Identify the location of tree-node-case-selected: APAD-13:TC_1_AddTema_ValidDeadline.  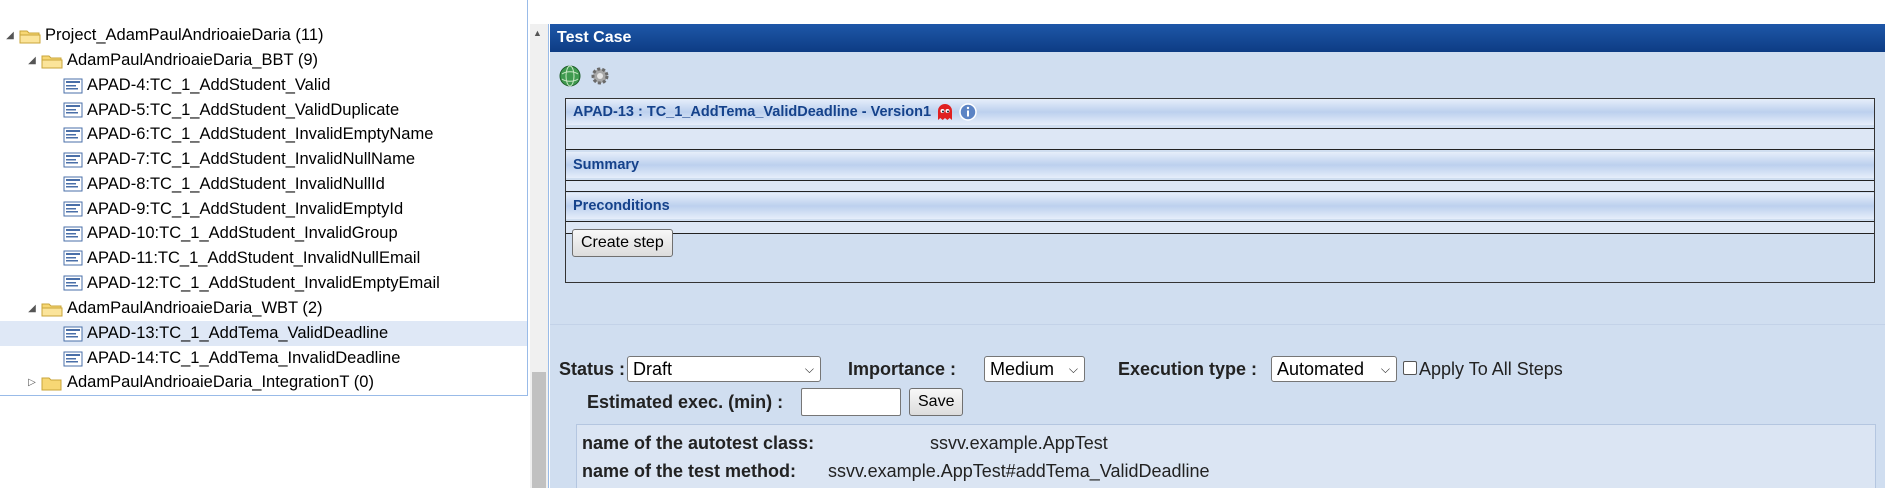
(263, 333).